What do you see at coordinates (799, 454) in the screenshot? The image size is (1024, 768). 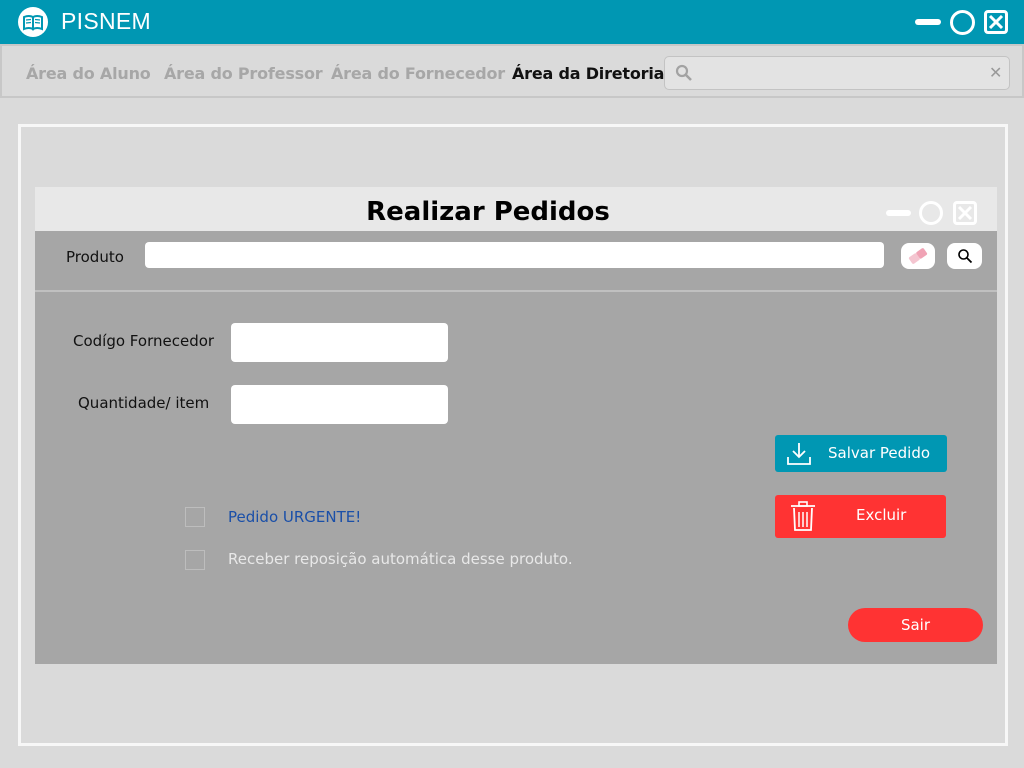 I see `download-icon` at bounding box center [799, 454].